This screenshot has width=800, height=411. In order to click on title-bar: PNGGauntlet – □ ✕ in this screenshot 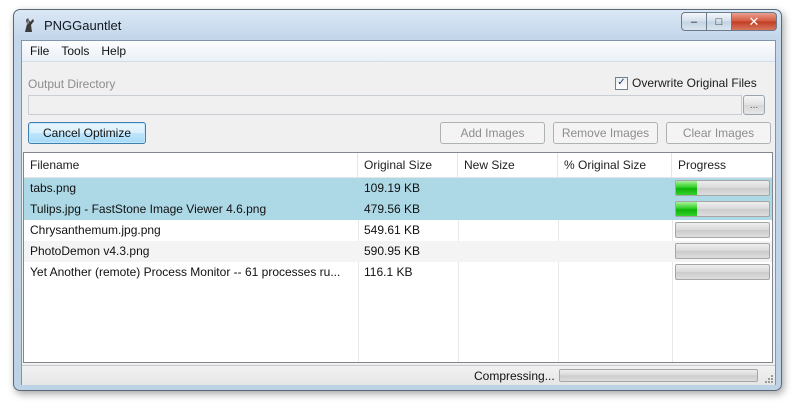, I will do `click(397, 25)`.